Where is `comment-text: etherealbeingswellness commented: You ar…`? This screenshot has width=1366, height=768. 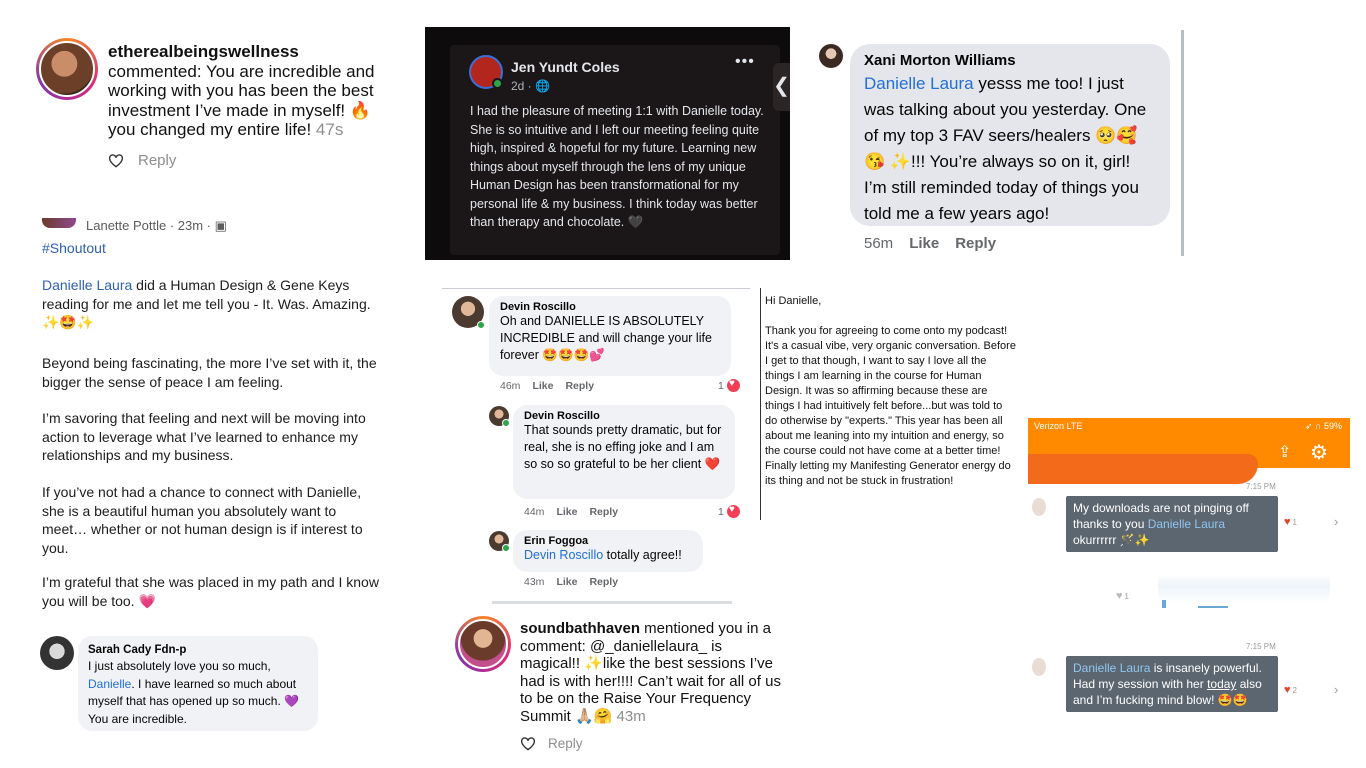
comment-text: etherealbeingswellness commented: You ar… is located at coordinates (253, 91).